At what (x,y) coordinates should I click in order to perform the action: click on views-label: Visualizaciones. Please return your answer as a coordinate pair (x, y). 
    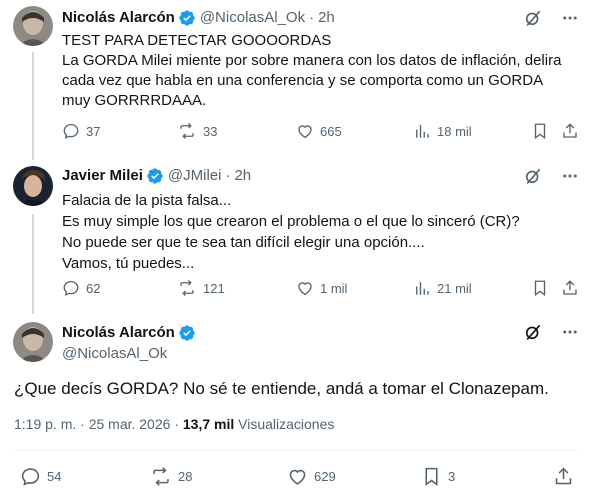
    Looking at the image, I should click on (286, 424).